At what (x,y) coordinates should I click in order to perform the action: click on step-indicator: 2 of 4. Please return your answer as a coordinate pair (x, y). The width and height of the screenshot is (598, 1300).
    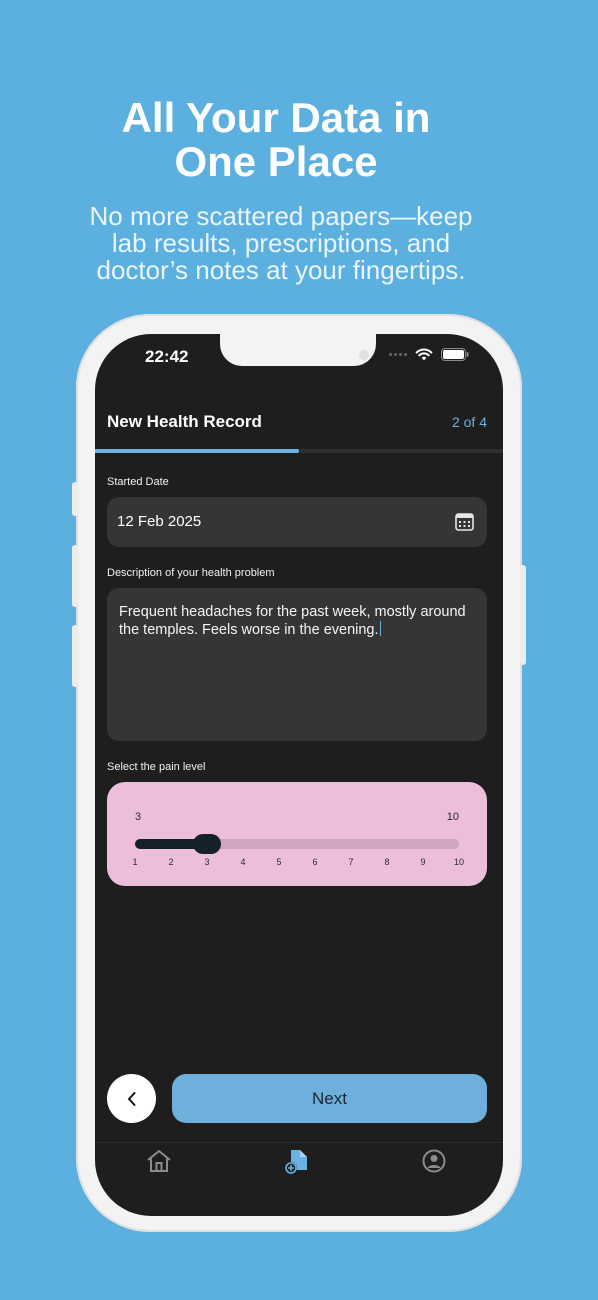
    Looking at the image, I should click on (469, 422).